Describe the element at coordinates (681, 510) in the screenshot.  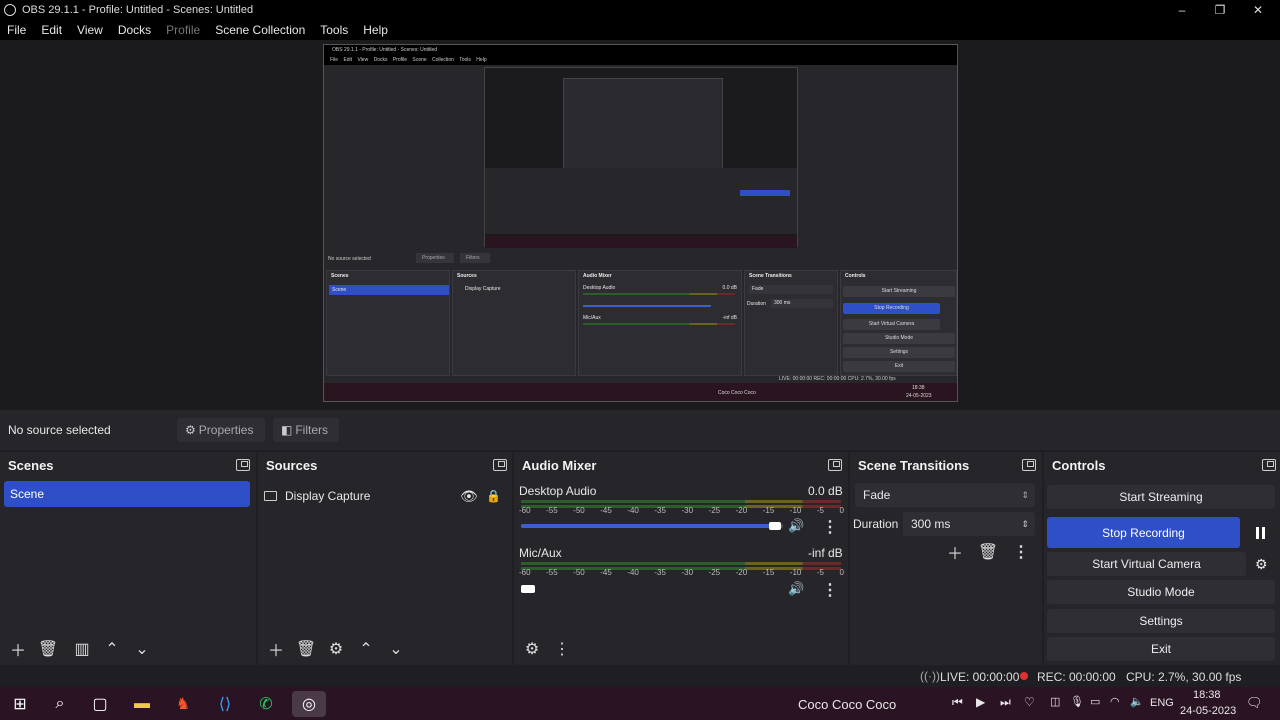
I see `desktop-audio-ticks: -60 -55 -50 -45 -40 -35 -30 -25 -20 -15 -10 -5 0` at that location.